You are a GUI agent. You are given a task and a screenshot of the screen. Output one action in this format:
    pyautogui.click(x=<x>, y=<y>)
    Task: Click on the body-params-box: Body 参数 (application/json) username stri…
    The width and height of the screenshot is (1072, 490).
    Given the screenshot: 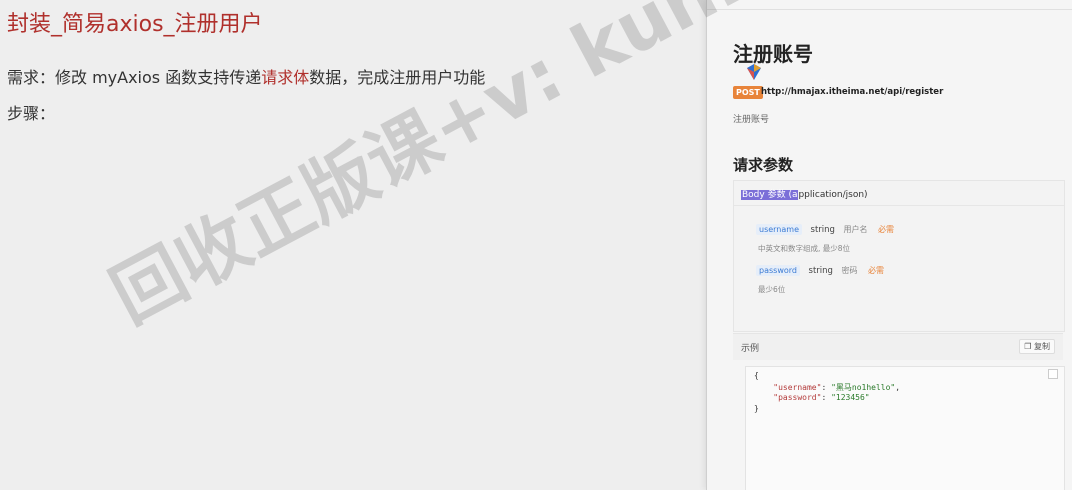 What is the action you would take?
    pyautogui.click(x=899, y=256)
    